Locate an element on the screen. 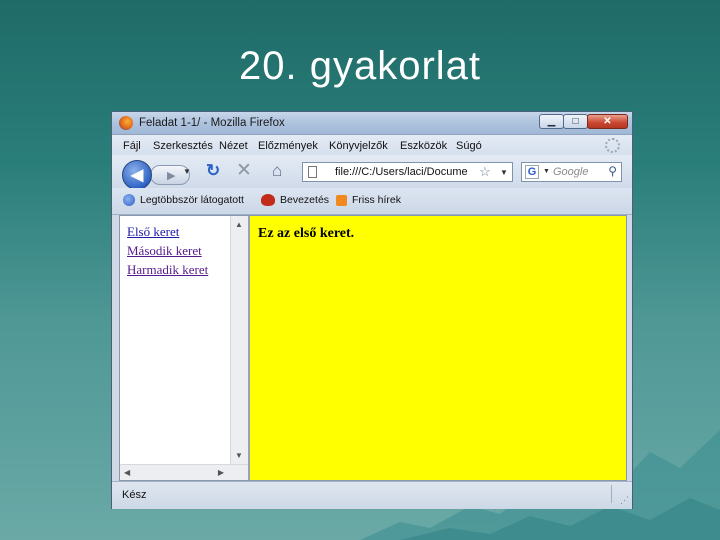  bookmark-friss-hirek: Friss hírek is located at coordinates (368, 200).